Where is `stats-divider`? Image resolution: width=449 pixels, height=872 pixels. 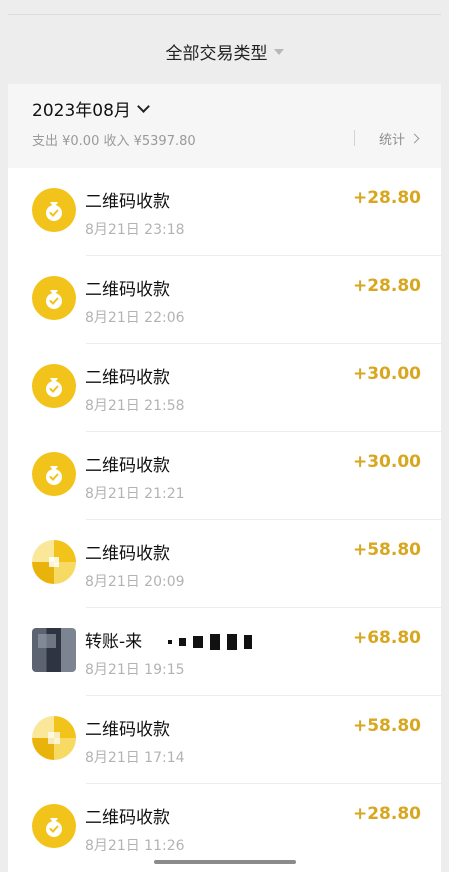 stats-divider is located at coordinates (354, 138).